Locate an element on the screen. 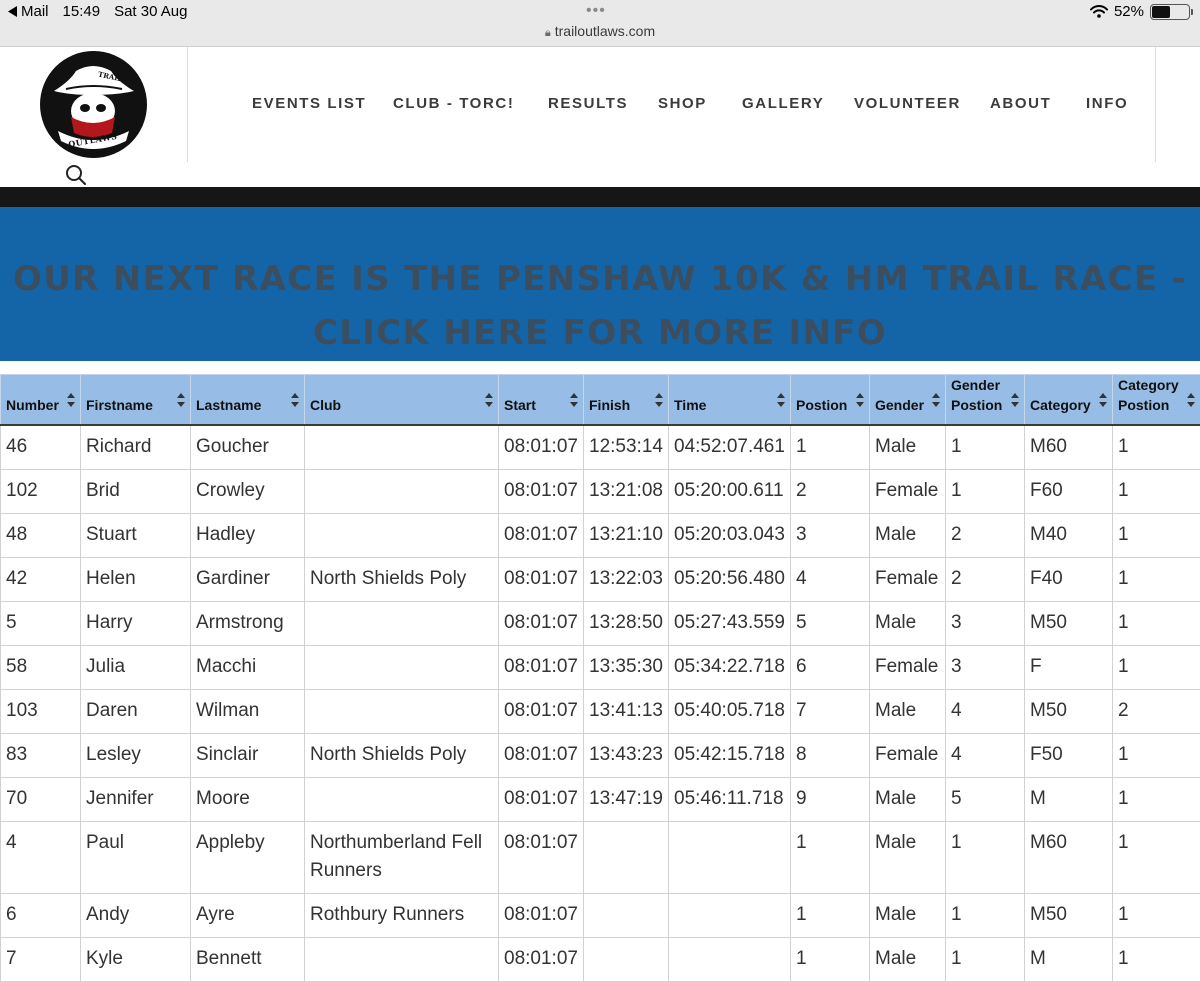 Image resolution: width=1200 pixels, height=982 pixels. table-cell: 13:41:13 is located at coordinates (626, 712).